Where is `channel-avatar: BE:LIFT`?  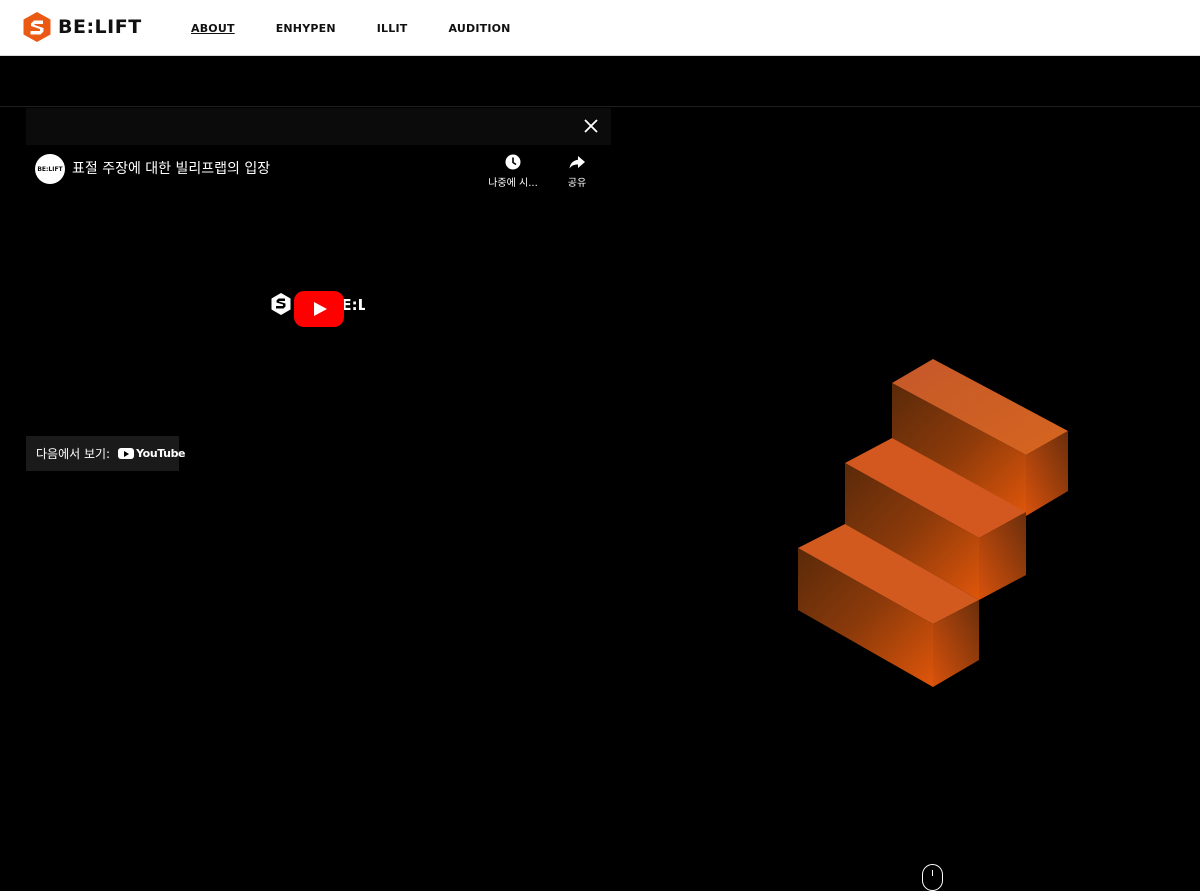 channel-avatar: BE:LIFT is located at coordinates (50, 169).